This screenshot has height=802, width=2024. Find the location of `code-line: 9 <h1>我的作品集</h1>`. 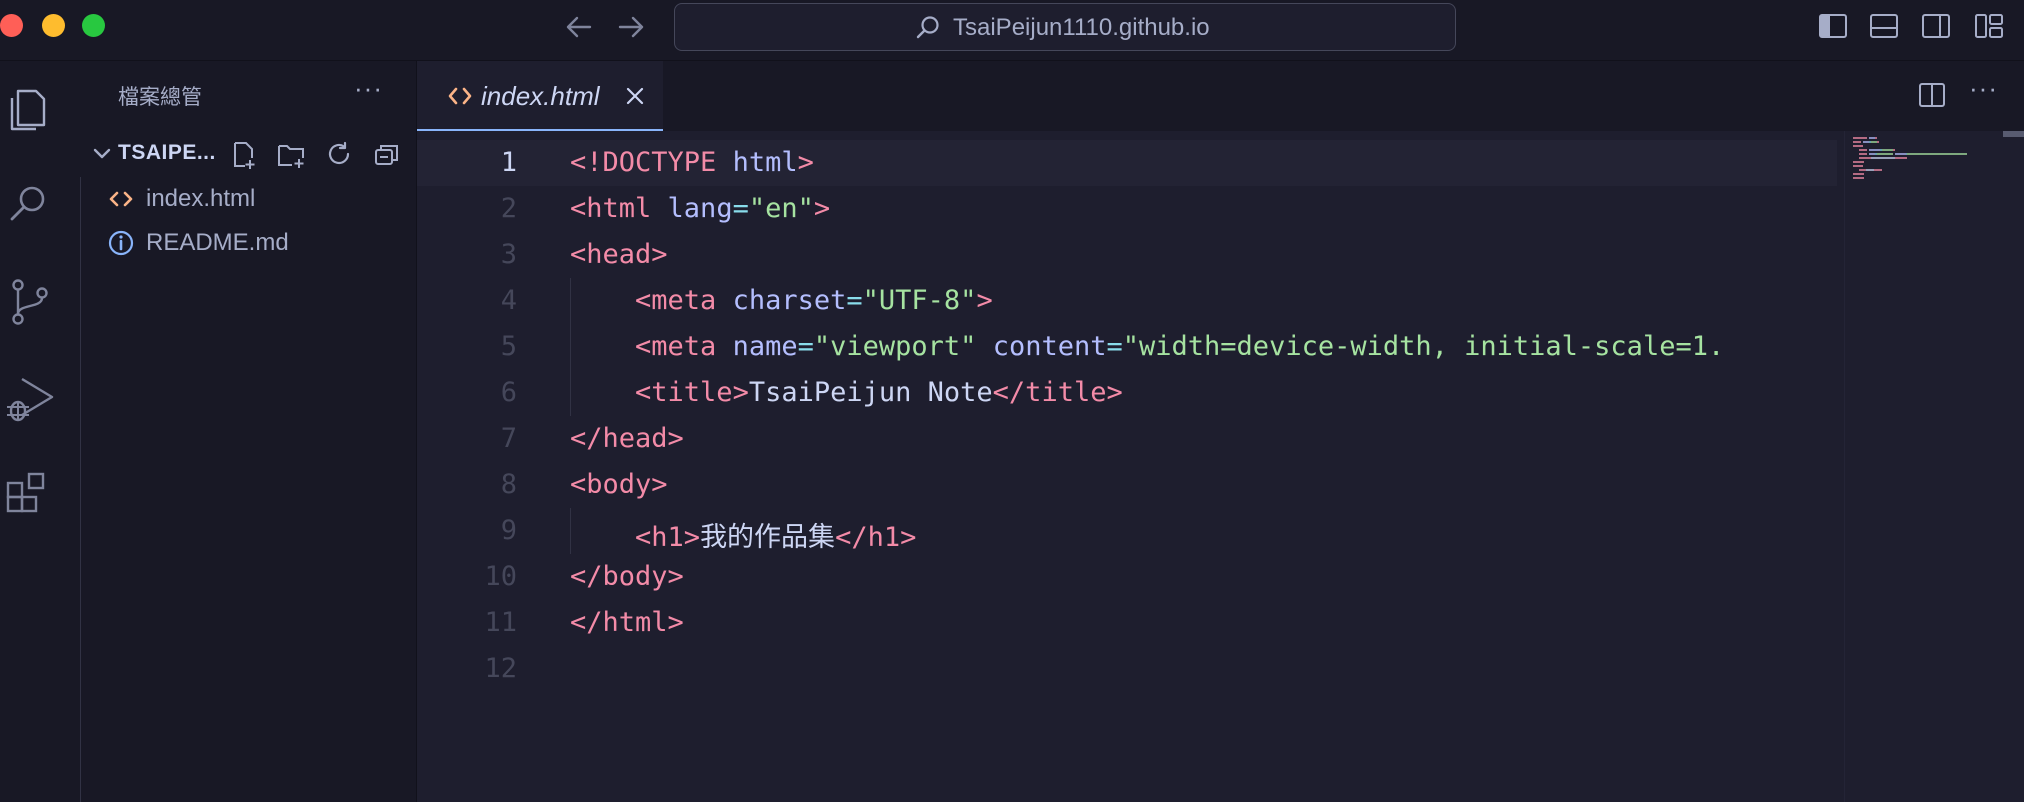

code-line: 9 <h1>我的作品集</h1> is located at coordinates (1127, 531).